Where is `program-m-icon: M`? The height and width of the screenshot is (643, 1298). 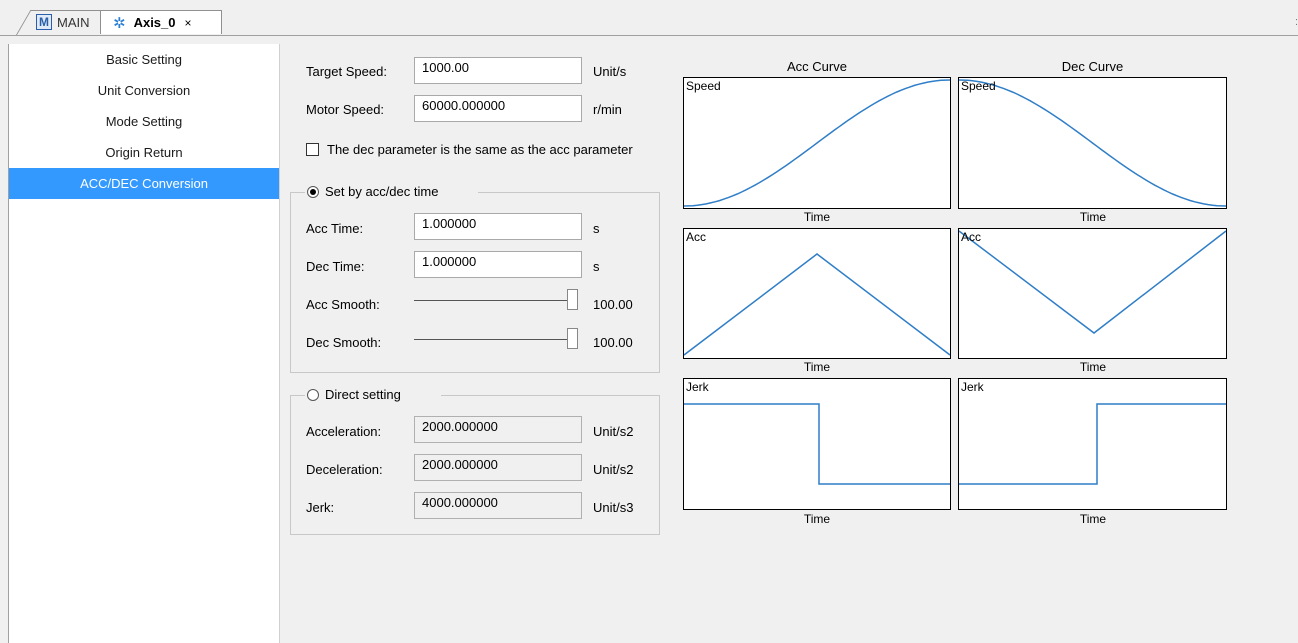
program-m-icon: M is located at coordinates (44, 22).